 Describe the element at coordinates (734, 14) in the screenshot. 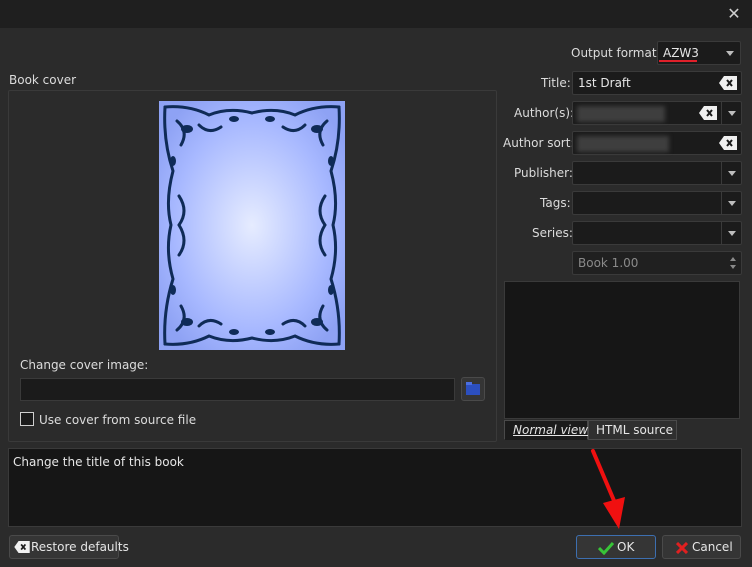

I see `close-icon: ✕` at that location.